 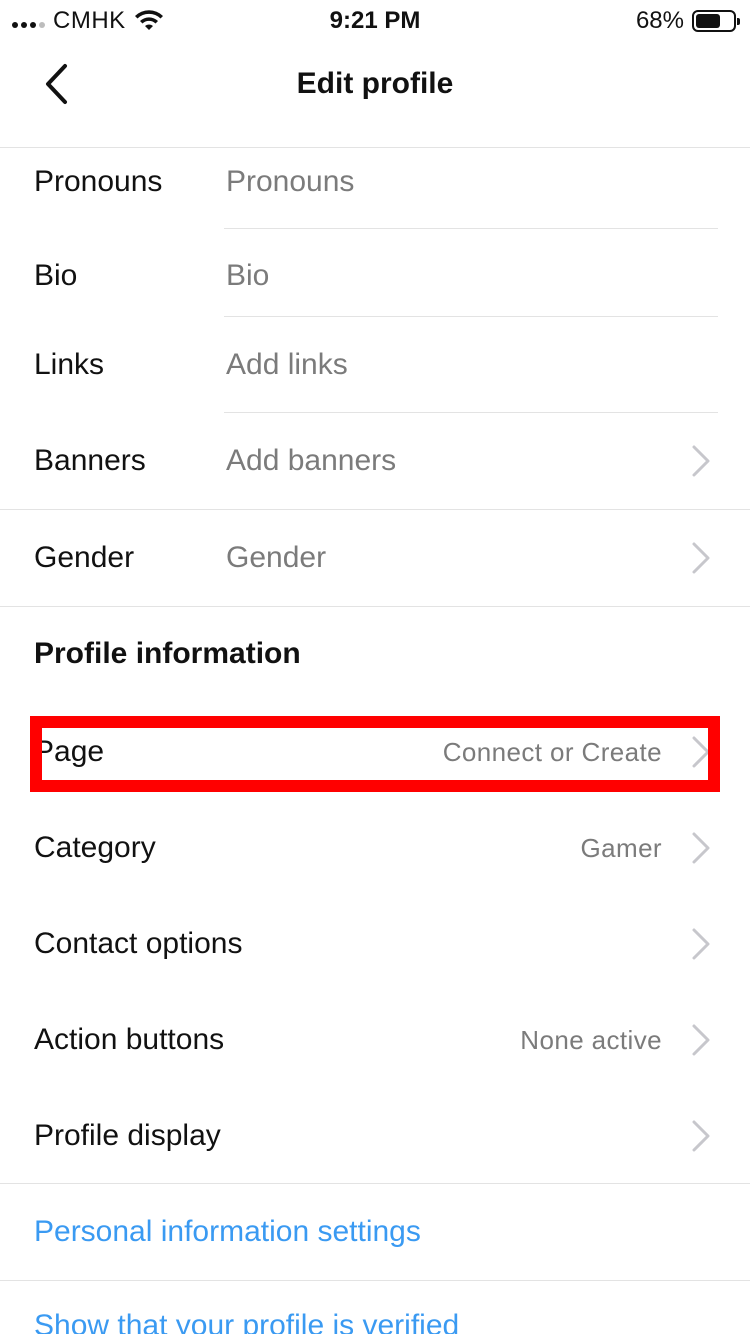 I want to click on gender-row: Gender Gender, so click(x=375, y=558).